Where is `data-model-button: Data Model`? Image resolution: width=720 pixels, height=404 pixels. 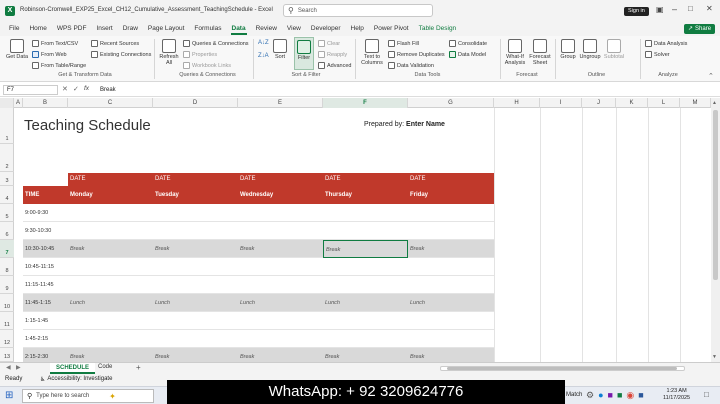
data-model-button: Data Model is located at coordinates (467, 54).